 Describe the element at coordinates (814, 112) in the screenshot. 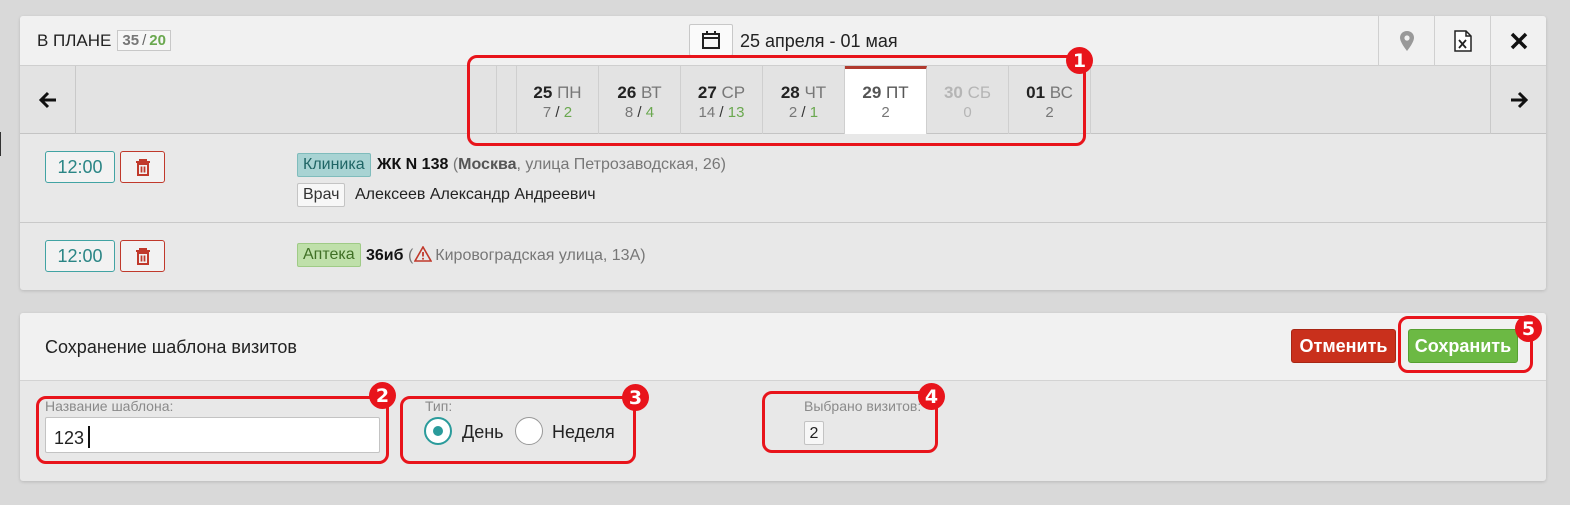

I see `day-done: 1` at that location.